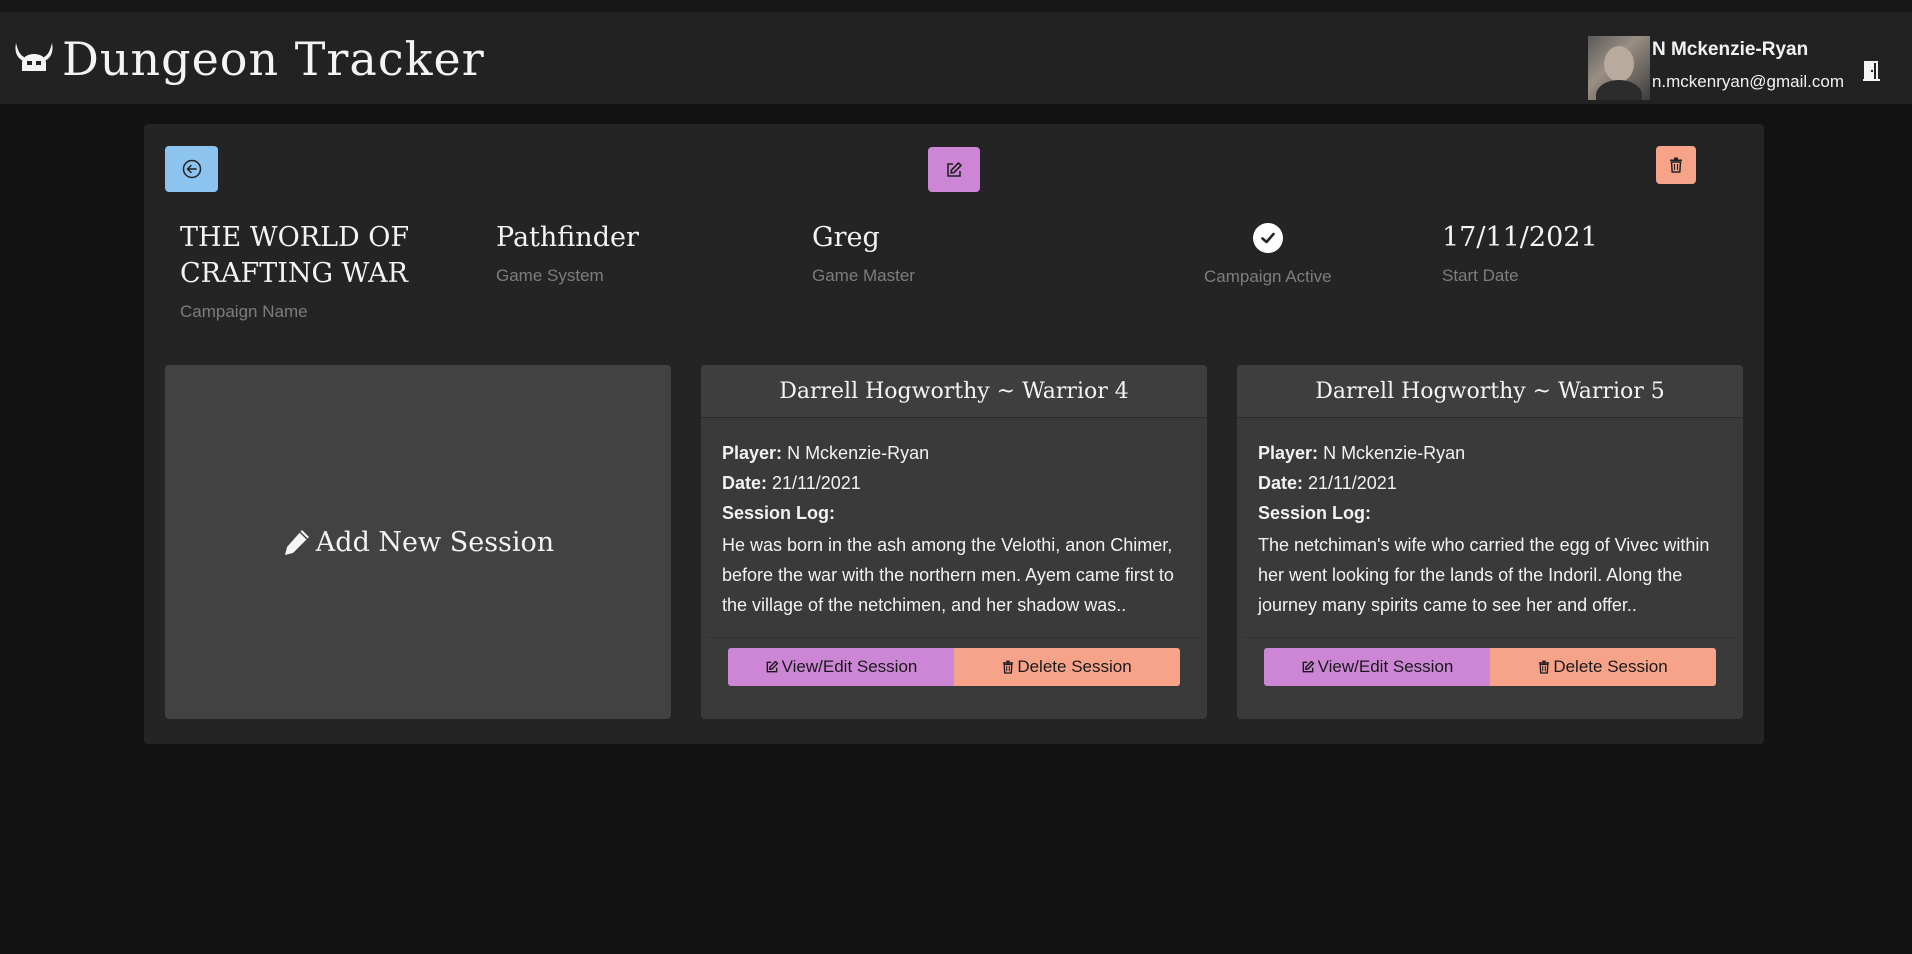 The image size is (1912, 954). I want to click on add-new-session-card: Add New Session, so click(418, 542).